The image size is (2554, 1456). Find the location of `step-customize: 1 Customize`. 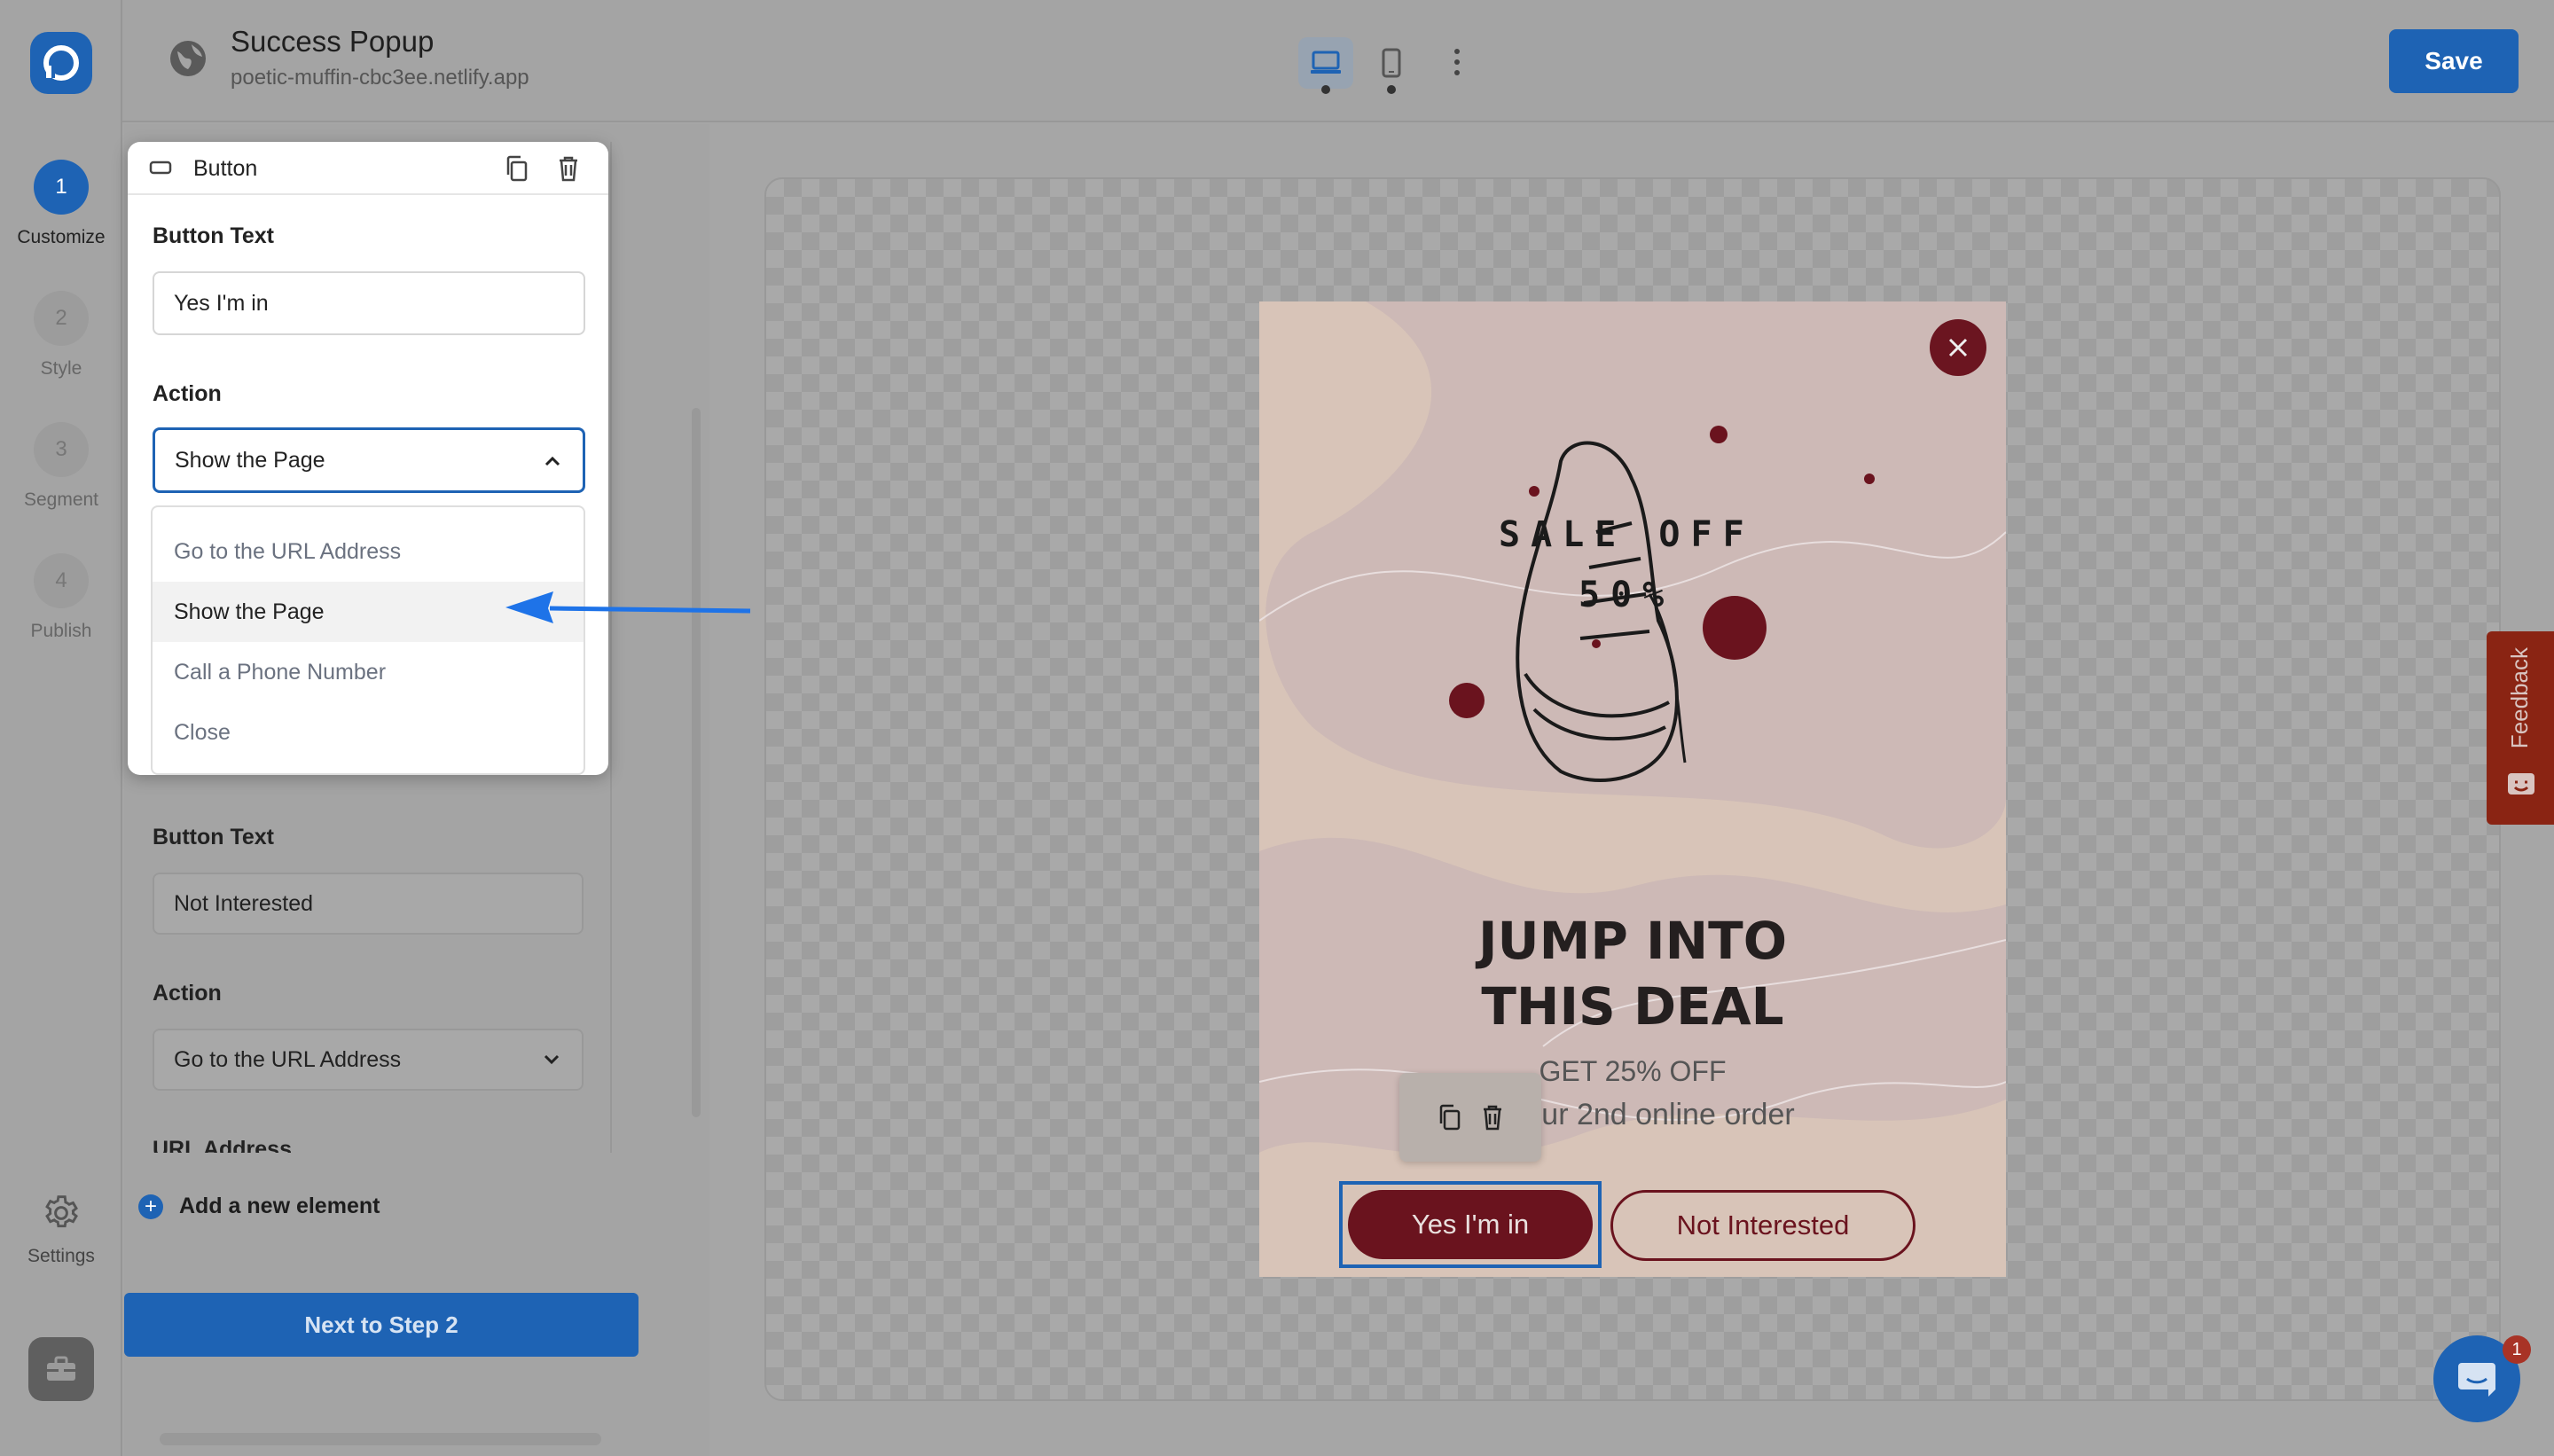

step-customize: 1 Customize is located at coordinates (61, 204).